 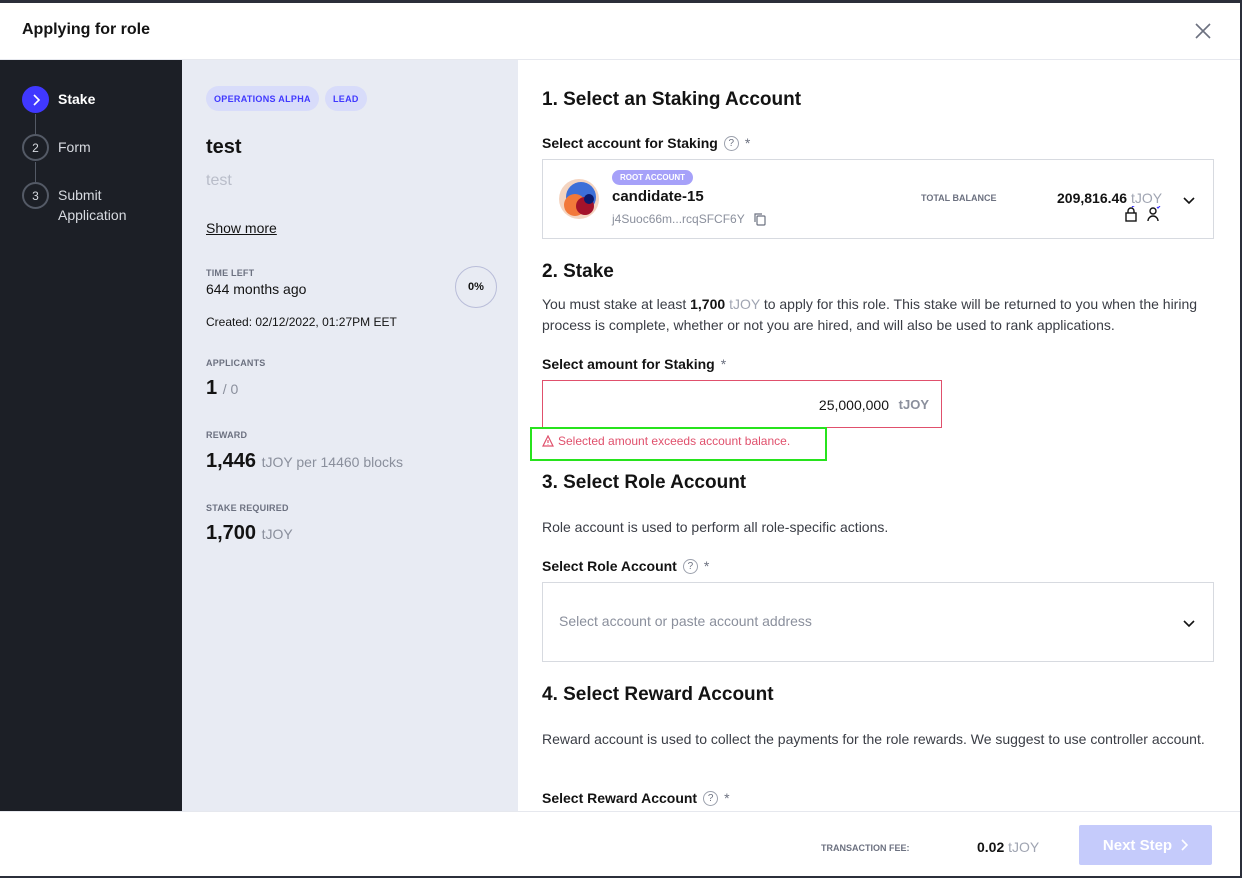 What do you see at coordinates (865, 848) in the screenshot?
I see `transaction-fee-label: TRANSACTION FEE:` at bounding box center [865, 848].